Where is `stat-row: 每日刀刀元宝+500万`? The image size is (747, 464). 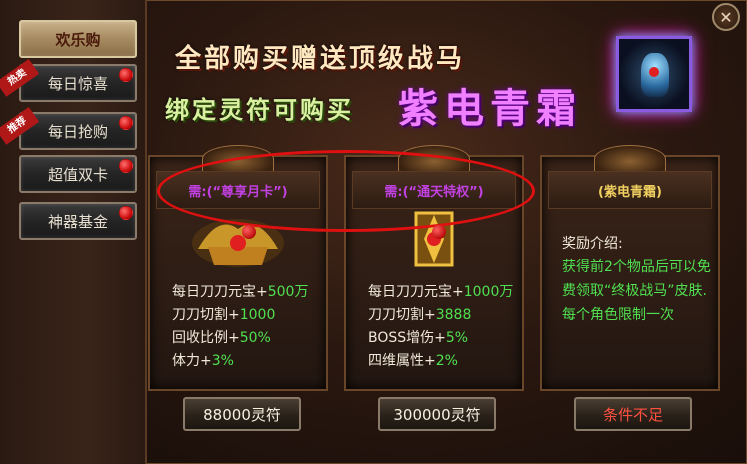 stat-row: 每日刀刀元宝+500万 is located at coordinates (240, 292).